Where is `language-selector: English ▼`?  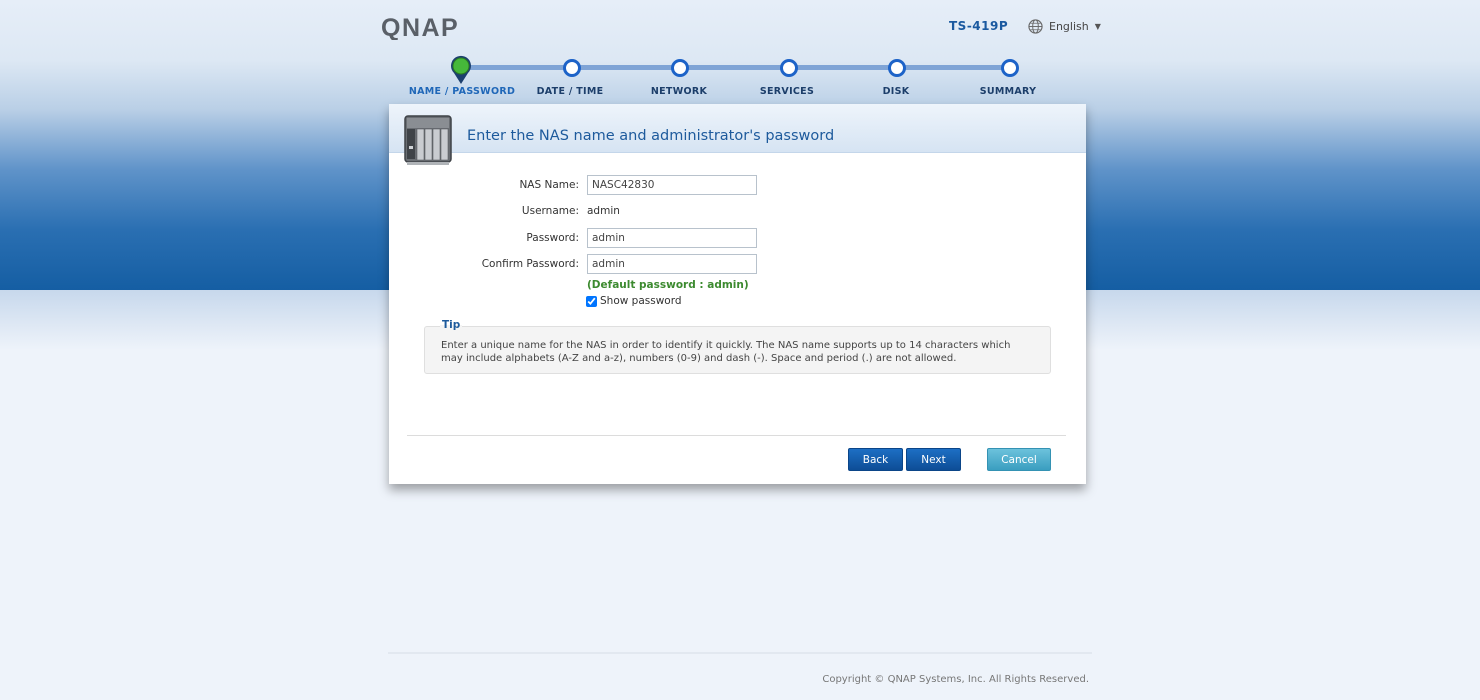
language-selector: English ▼ is located at coordinates (1064, 26).